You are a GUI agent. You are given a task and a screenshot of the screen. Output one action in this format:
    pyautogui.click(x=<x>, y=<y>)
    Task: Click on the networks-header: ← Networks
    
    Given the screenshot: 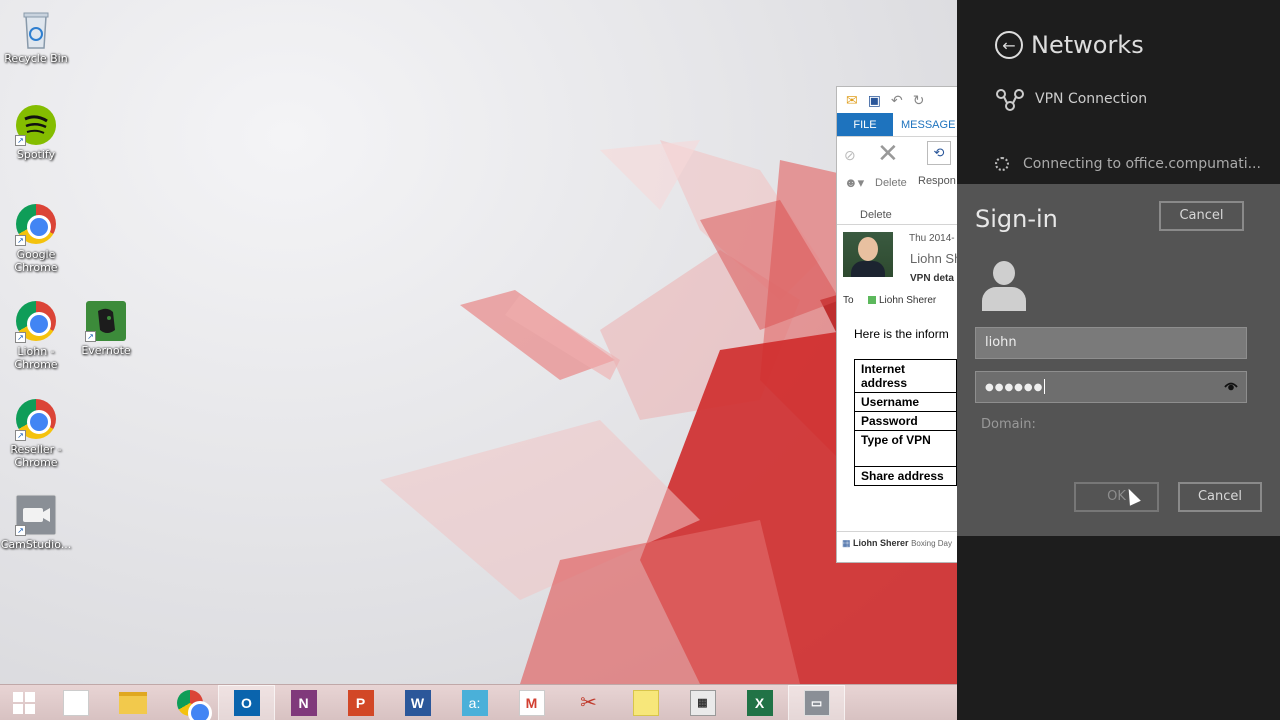 What is the action you would take?
    pyautogui.click(x=1069, y=45)
    